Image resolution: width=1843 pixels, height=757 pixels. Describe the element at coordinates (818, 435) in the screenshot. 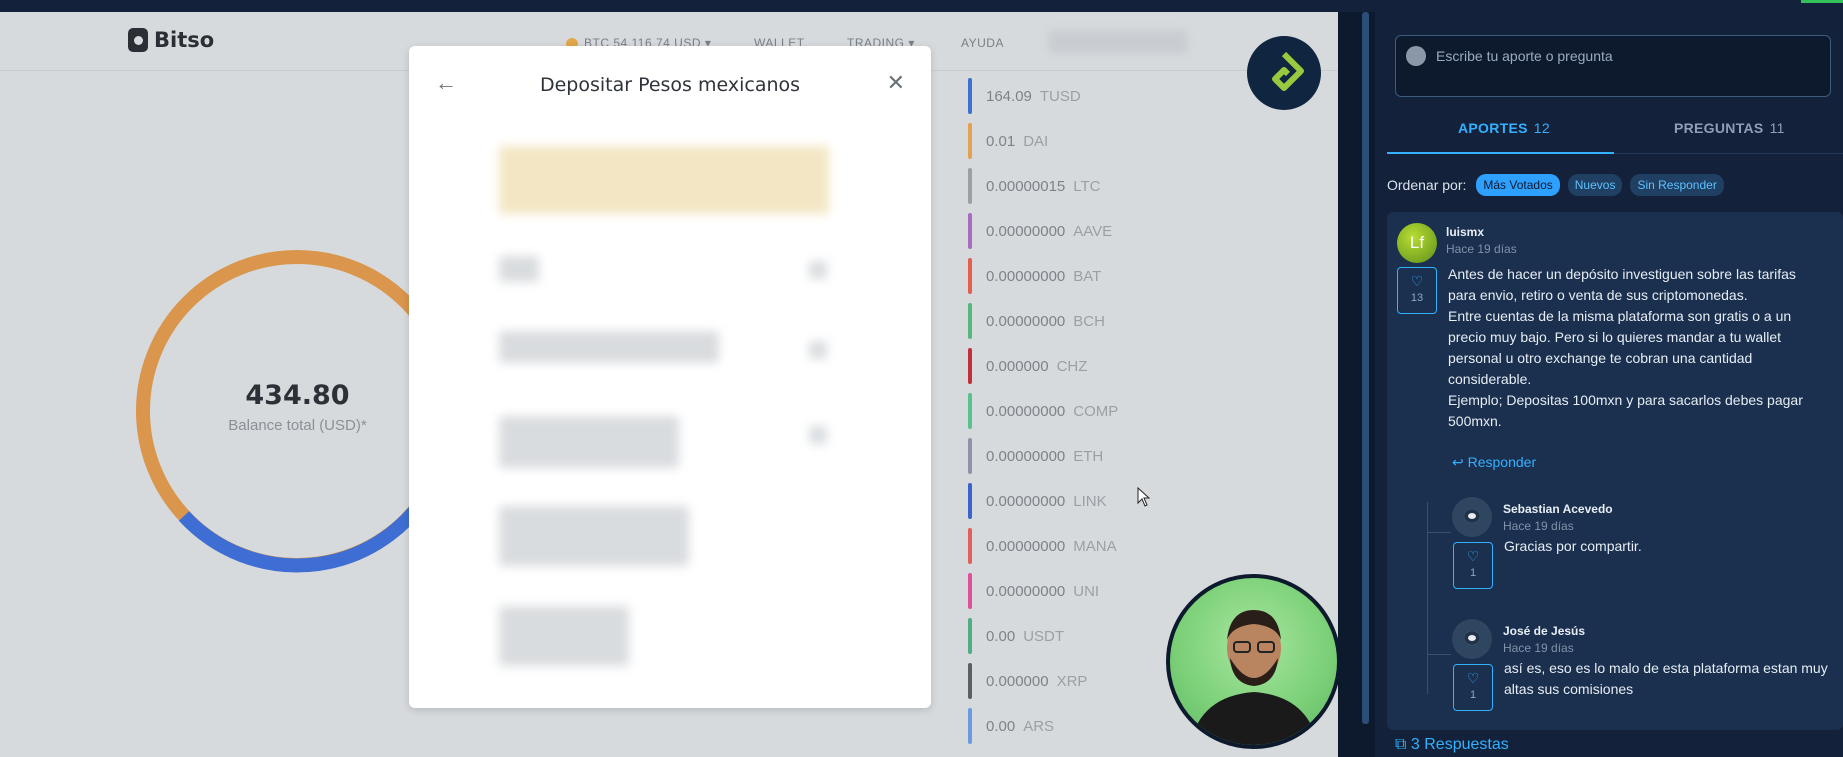

I see `blurred-copy` at that location.